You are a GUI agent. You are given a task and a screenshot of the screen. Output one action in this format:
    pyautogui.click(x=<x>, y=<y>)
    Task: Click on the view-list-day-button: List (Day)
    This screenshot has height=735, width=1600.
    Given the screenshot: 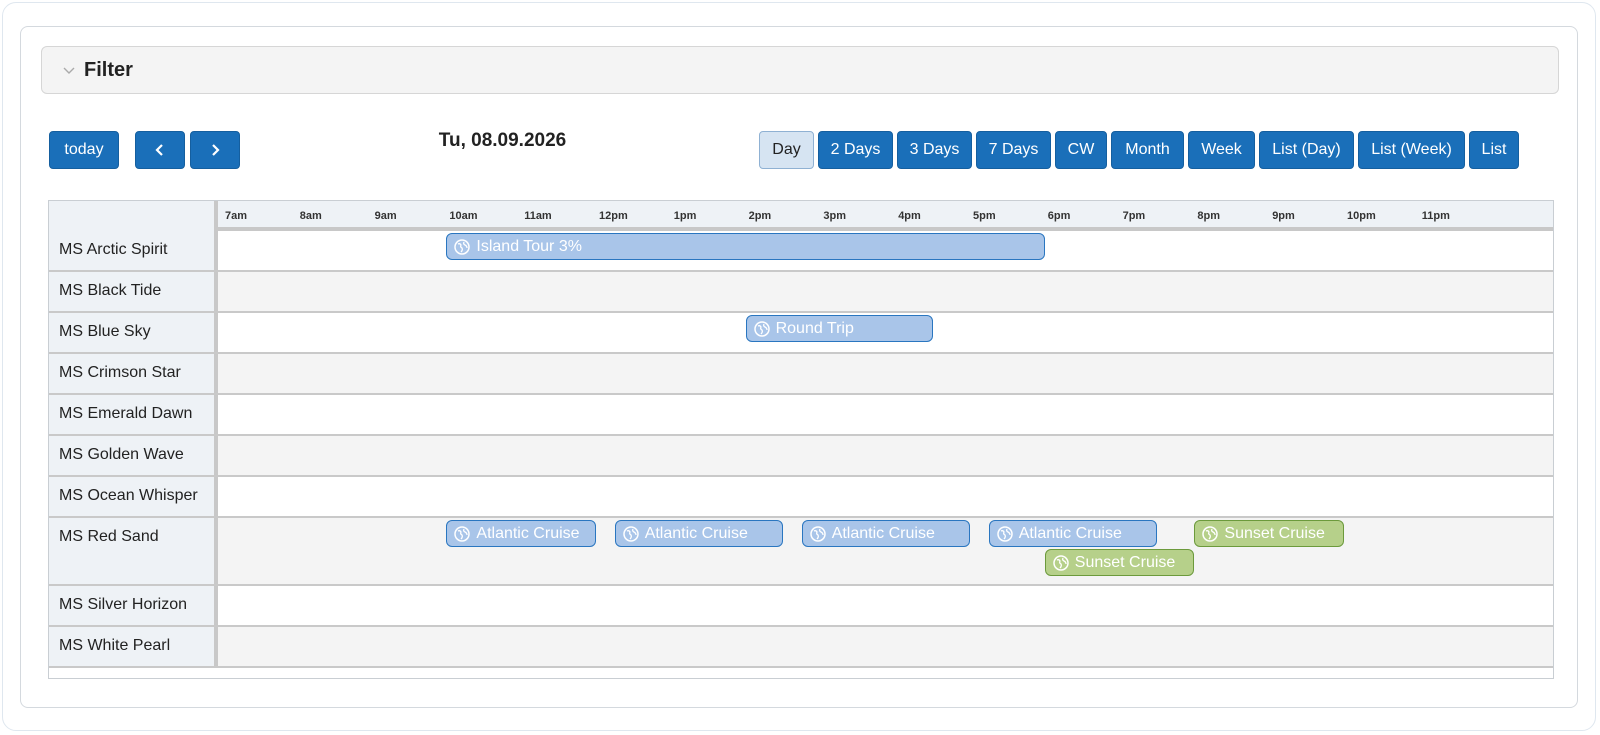 What is the action you would take?
    pyautogui.click(x=1306, y=150)
    